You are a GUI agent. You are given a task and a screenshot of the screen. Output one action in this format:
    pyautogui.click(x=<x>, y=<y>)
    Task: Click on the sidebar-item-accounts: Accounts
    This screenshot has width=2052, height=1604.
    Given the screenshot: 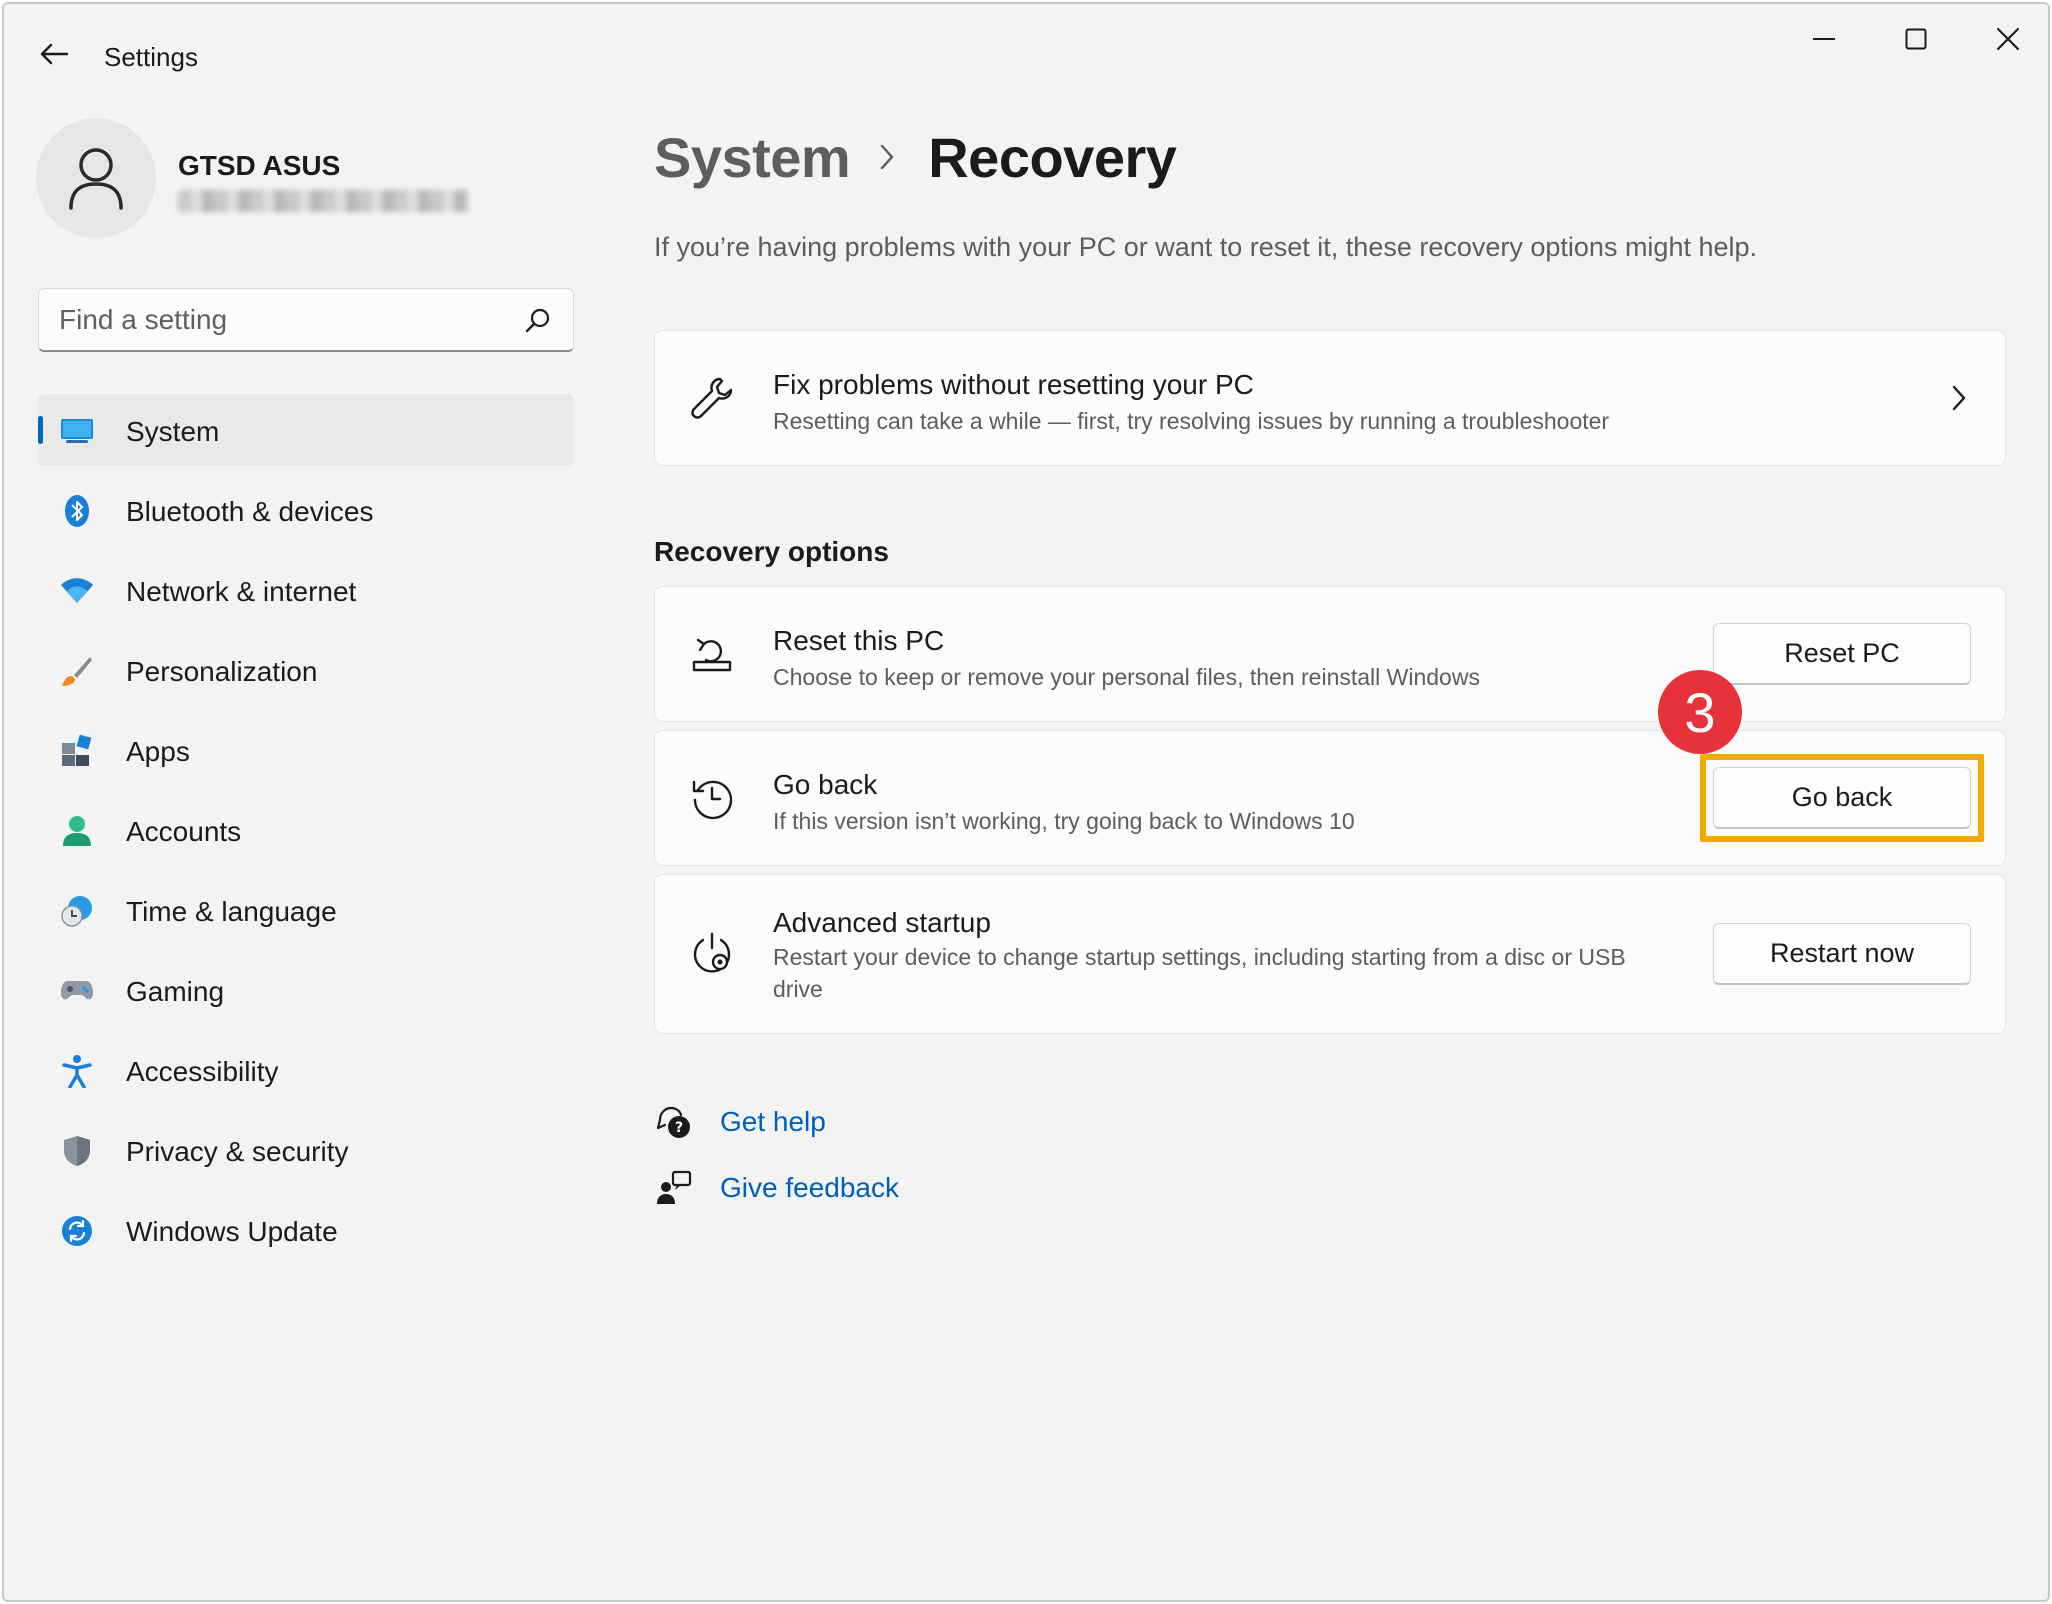 What is the action you would take?
    pyautogui.click(x=306, y=830)
    